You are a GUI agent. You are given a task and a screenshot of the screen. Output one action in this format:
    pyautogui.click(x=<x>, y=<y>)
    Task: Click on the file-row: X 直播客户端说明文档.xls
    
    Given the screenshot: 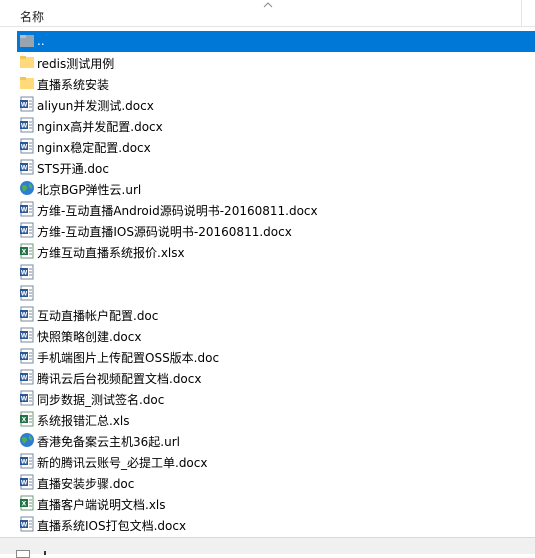 What is the action you would take?
    pyautogui.click(x=276, y=503)
    